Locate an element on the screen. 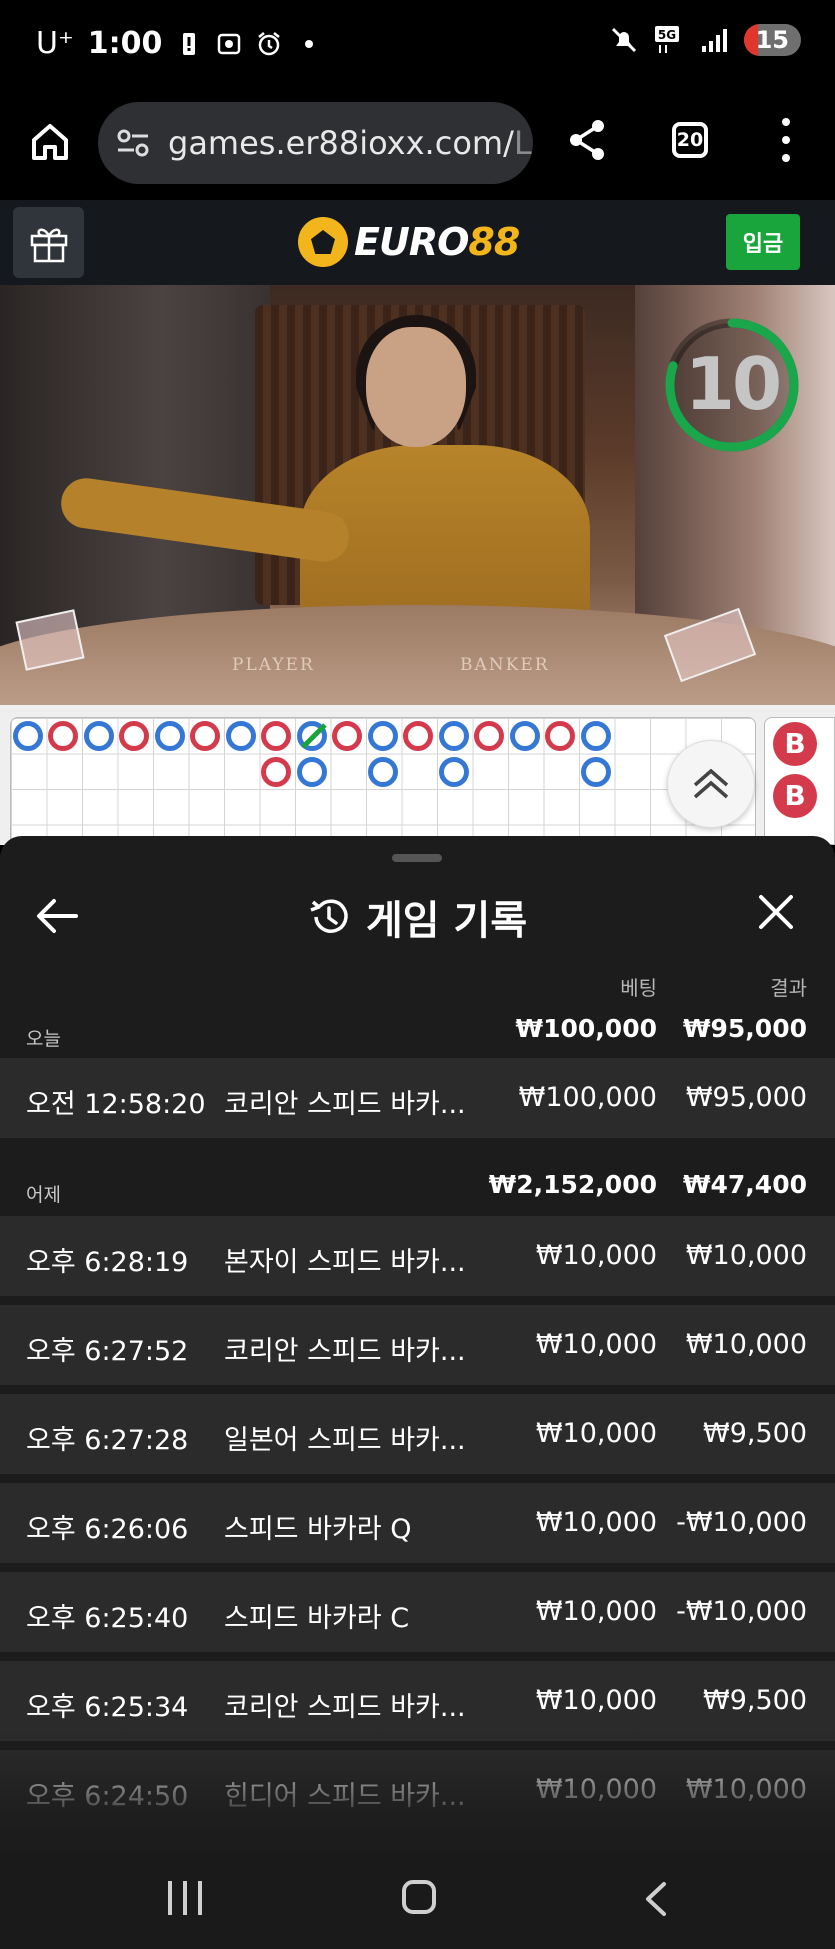 Image resolution: width=835 pixels, height=1949 pixels. scoreboard: B B is located at coordinates (417, 775).